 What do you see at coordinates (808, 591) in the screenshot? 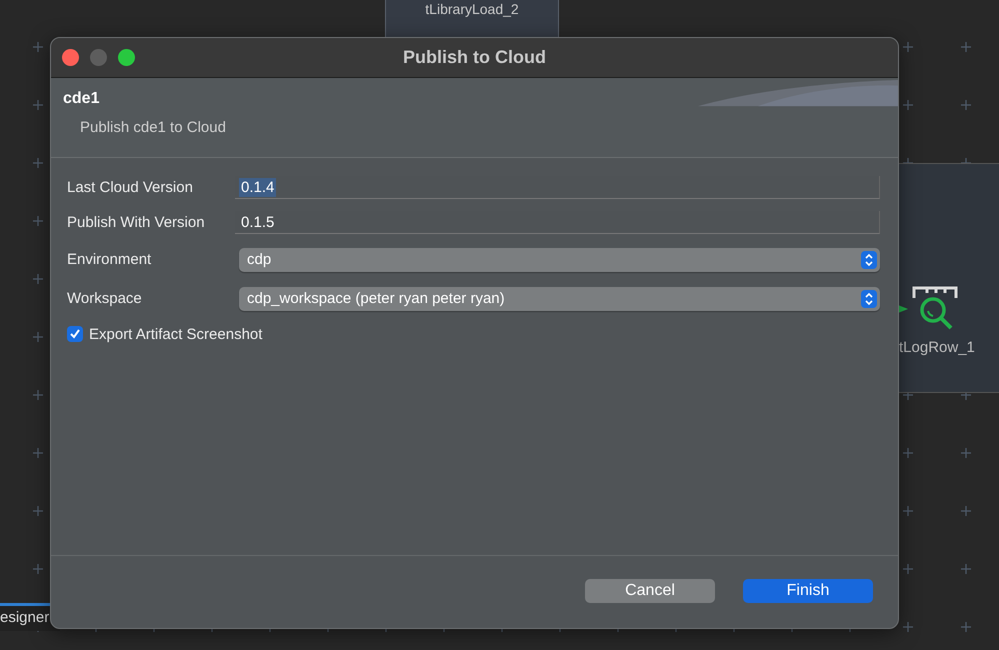
I see `finish-button: Finish` at bounding box center [808, 591].